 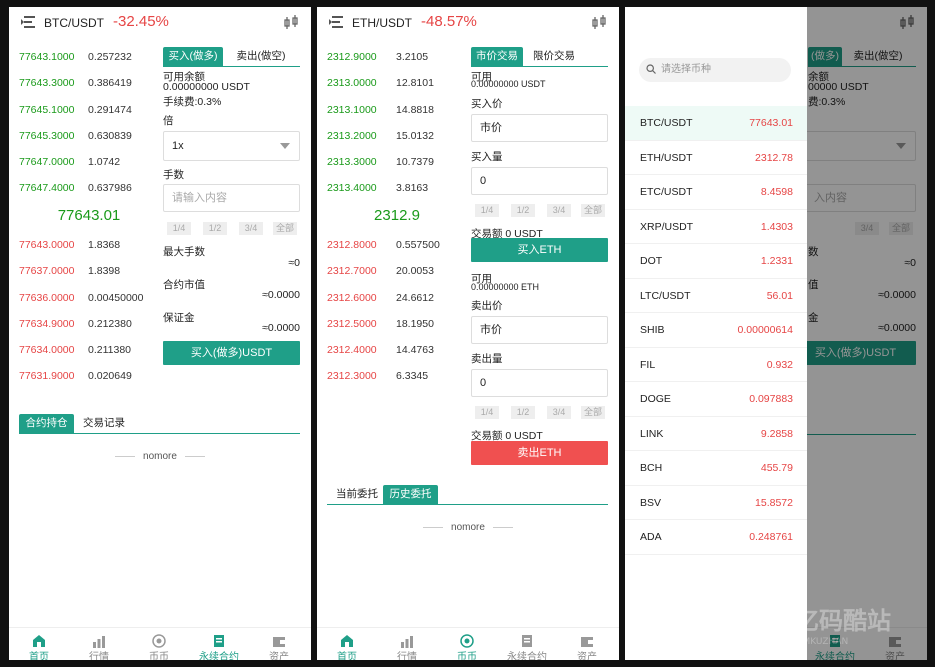 What do you see at coordinates (716, 296) in the screenshot?
I see `market-row: LTC/USDT 56.01` at bounding box center [716, 296].